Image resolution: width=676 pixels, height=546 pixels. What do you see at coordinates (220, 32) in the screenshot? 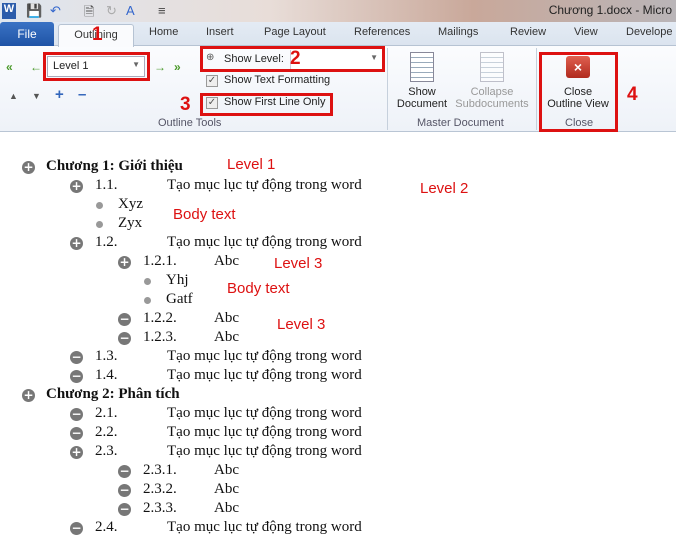
I see `tab-insert: Insert` at bounding box center [220, 32].